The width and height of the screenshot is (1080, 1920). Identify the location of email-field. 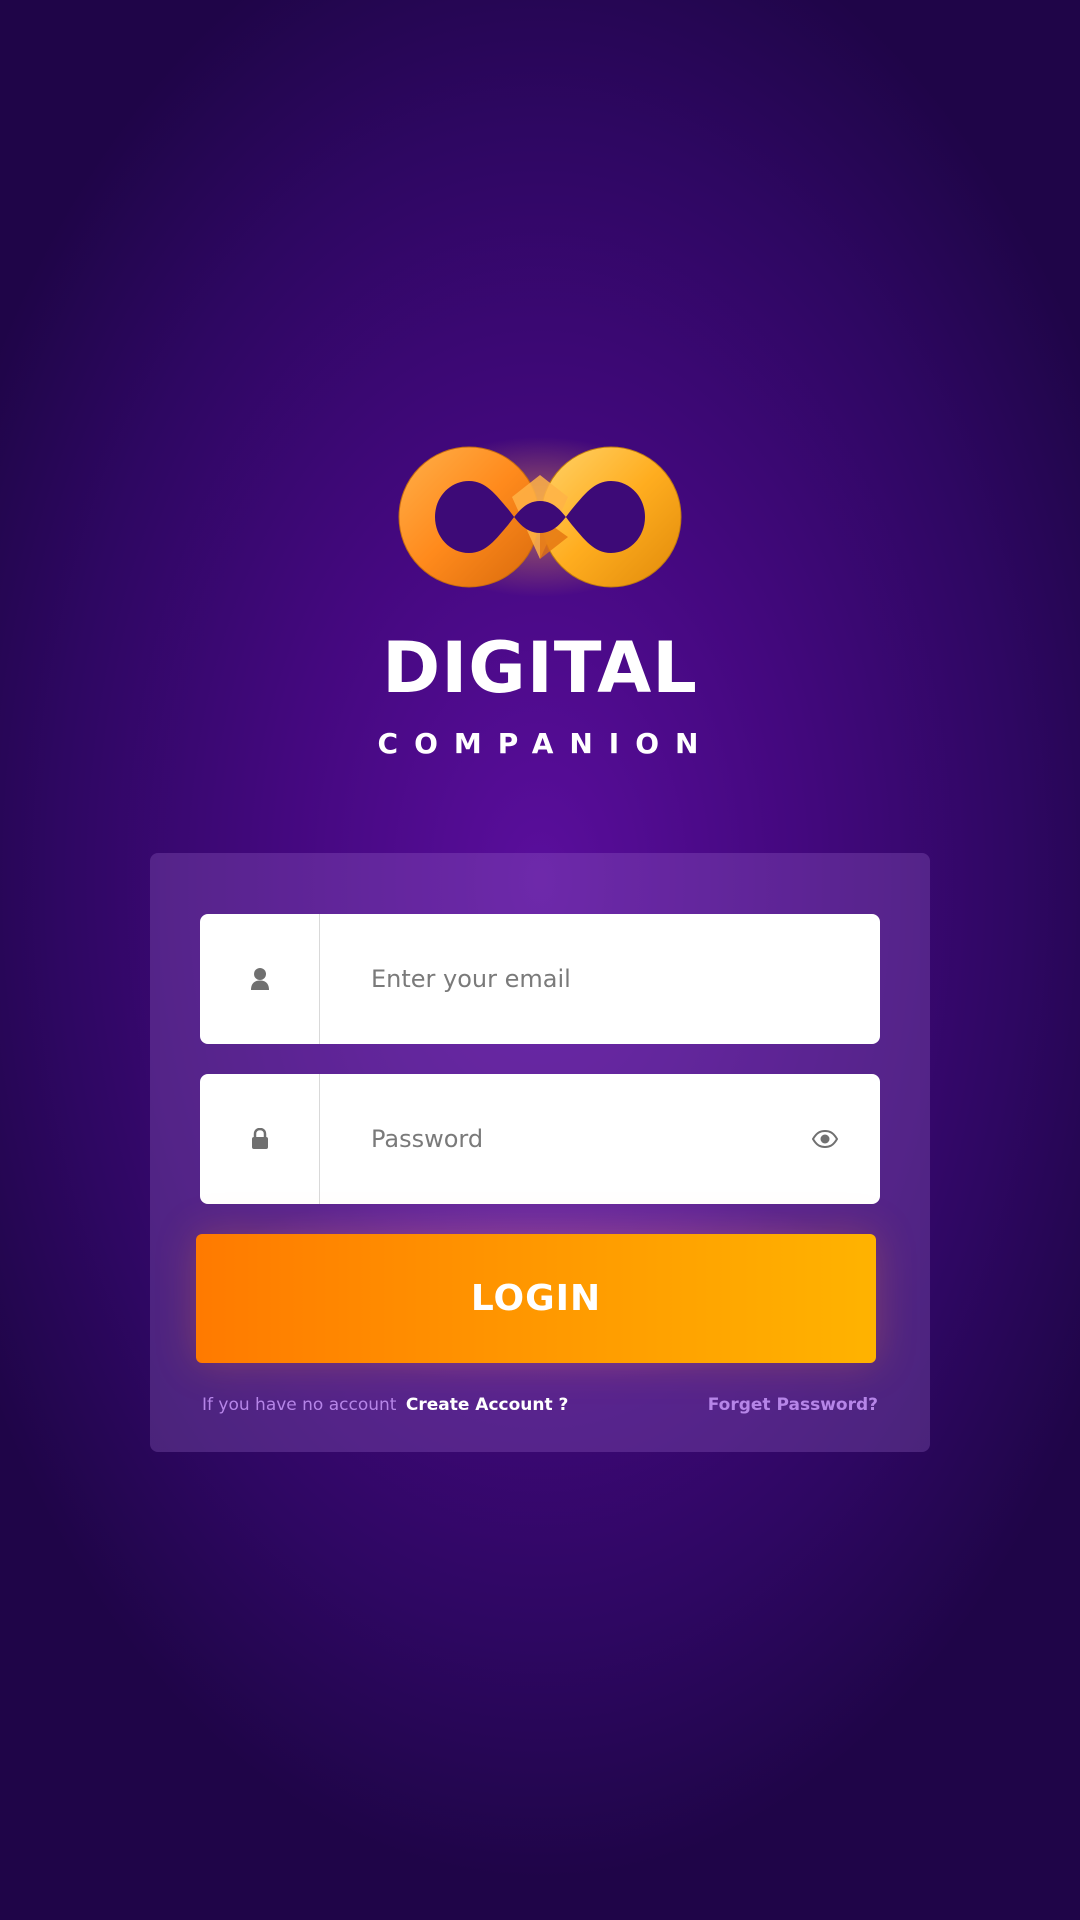
(540, 979).